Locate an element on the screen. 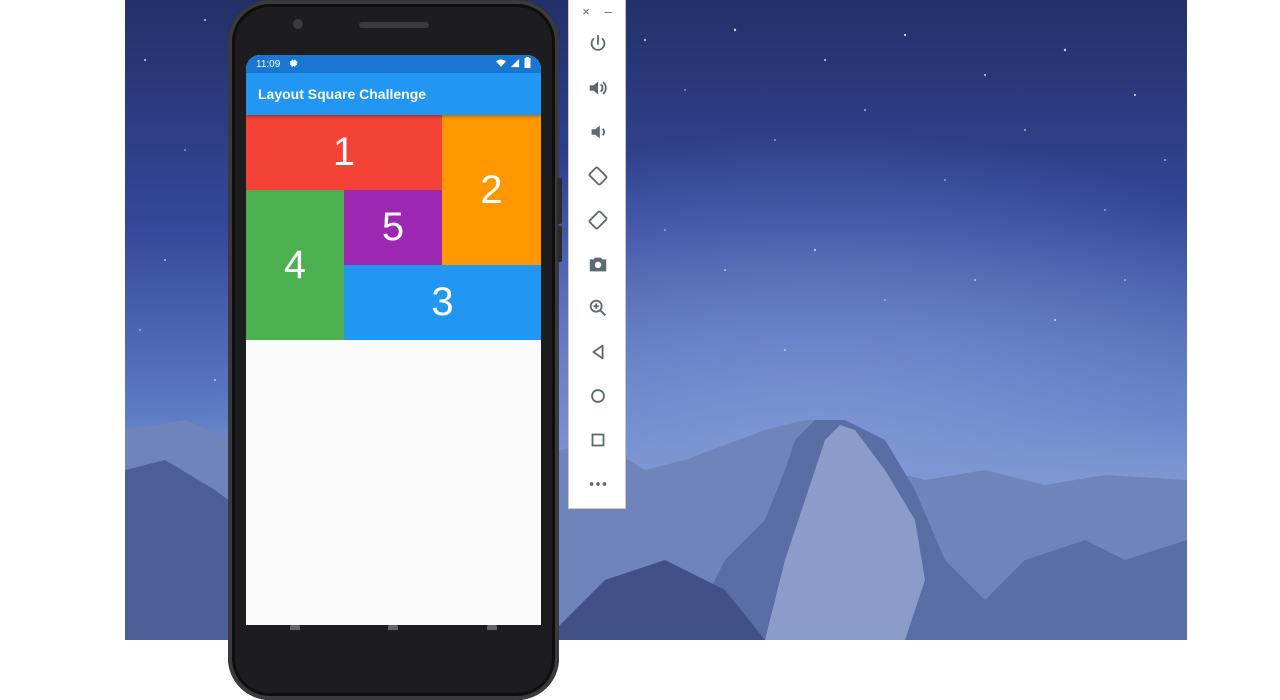  emulator-toolbar: × – is located at coordinates (597, 254).